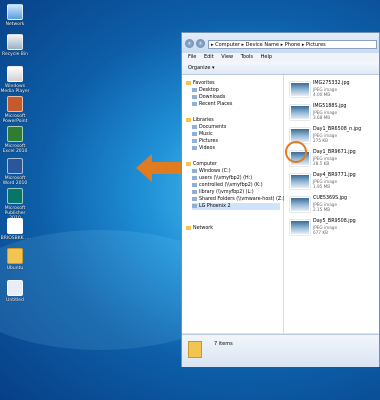 This screenshot has height=400, width=380. I want to click on nav-phone-device: LG Phoenix 2, so click(236, 206).